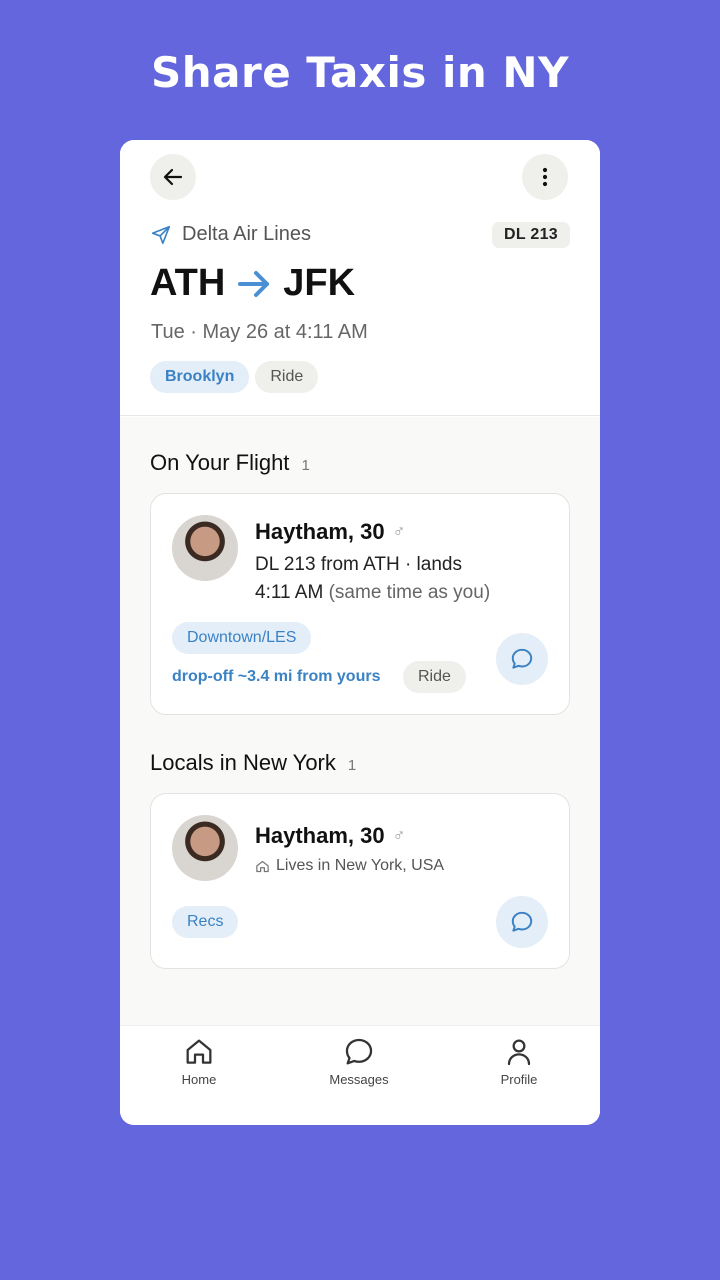  Describe the element at coordinates (246, 234) in the screenshot. I see `airline-name: Delta Air Lines` at that location.